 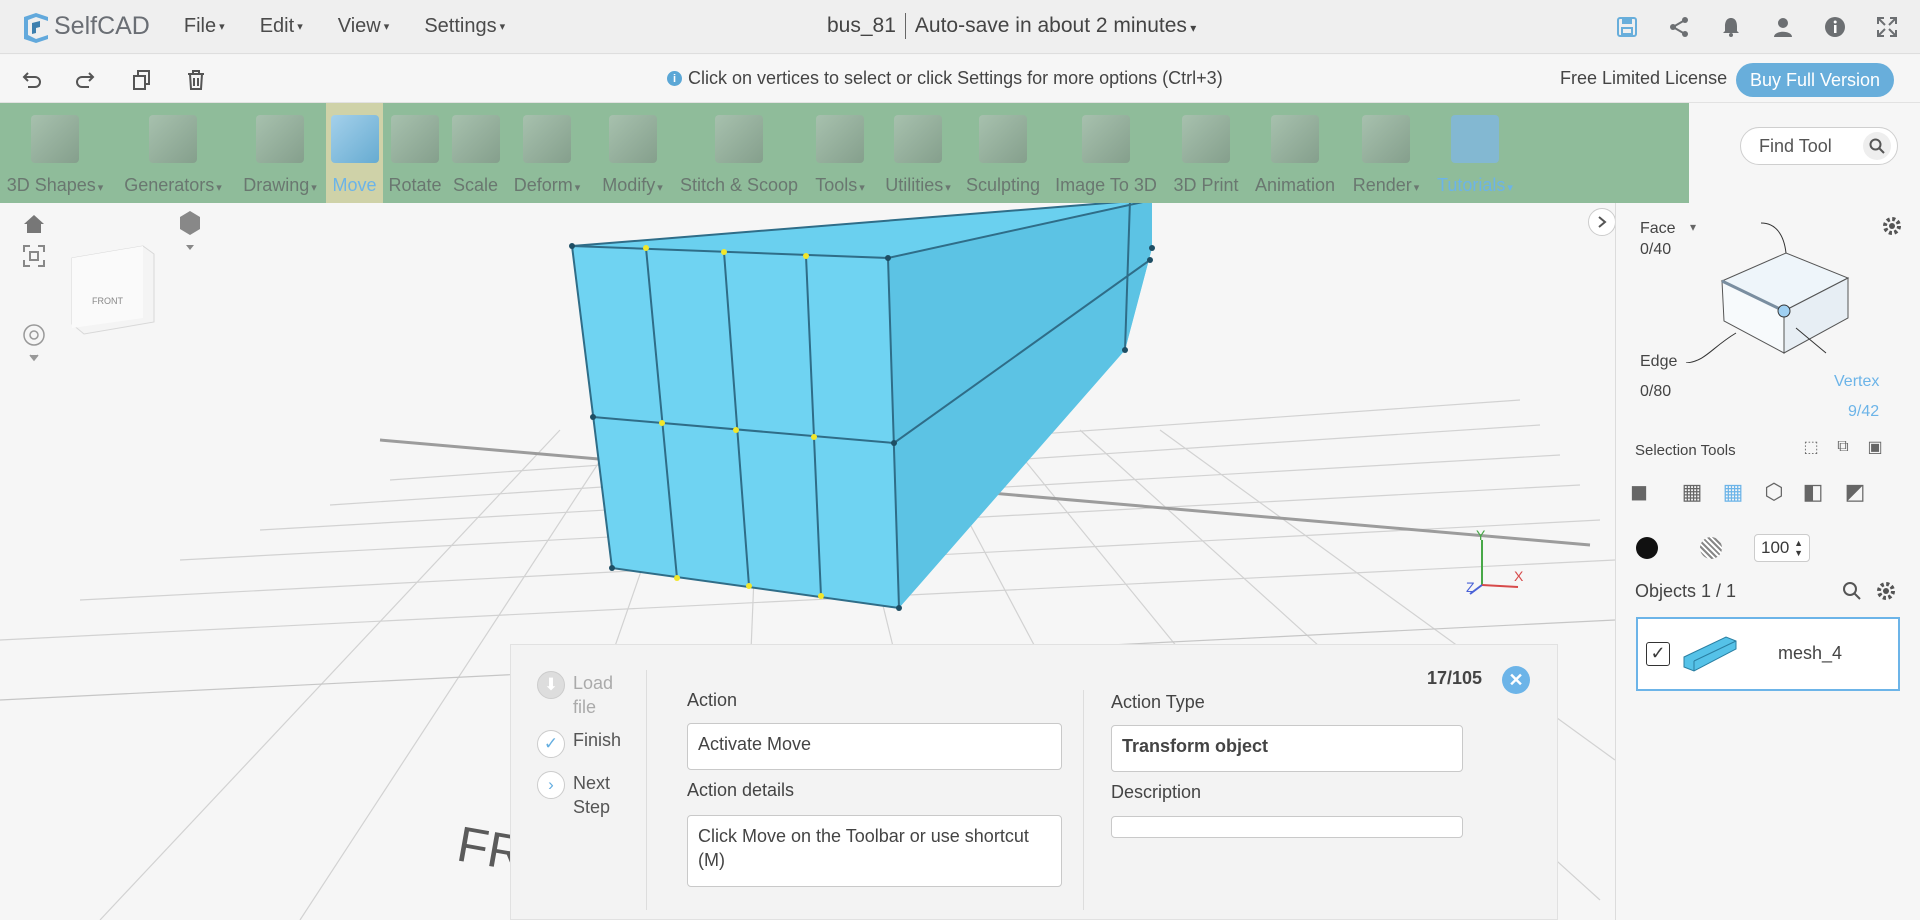 What do you see at coordinates (1295, 153) in the screenshot?
I see `tool-animation: Animation` at bounding box center [1295, 153].